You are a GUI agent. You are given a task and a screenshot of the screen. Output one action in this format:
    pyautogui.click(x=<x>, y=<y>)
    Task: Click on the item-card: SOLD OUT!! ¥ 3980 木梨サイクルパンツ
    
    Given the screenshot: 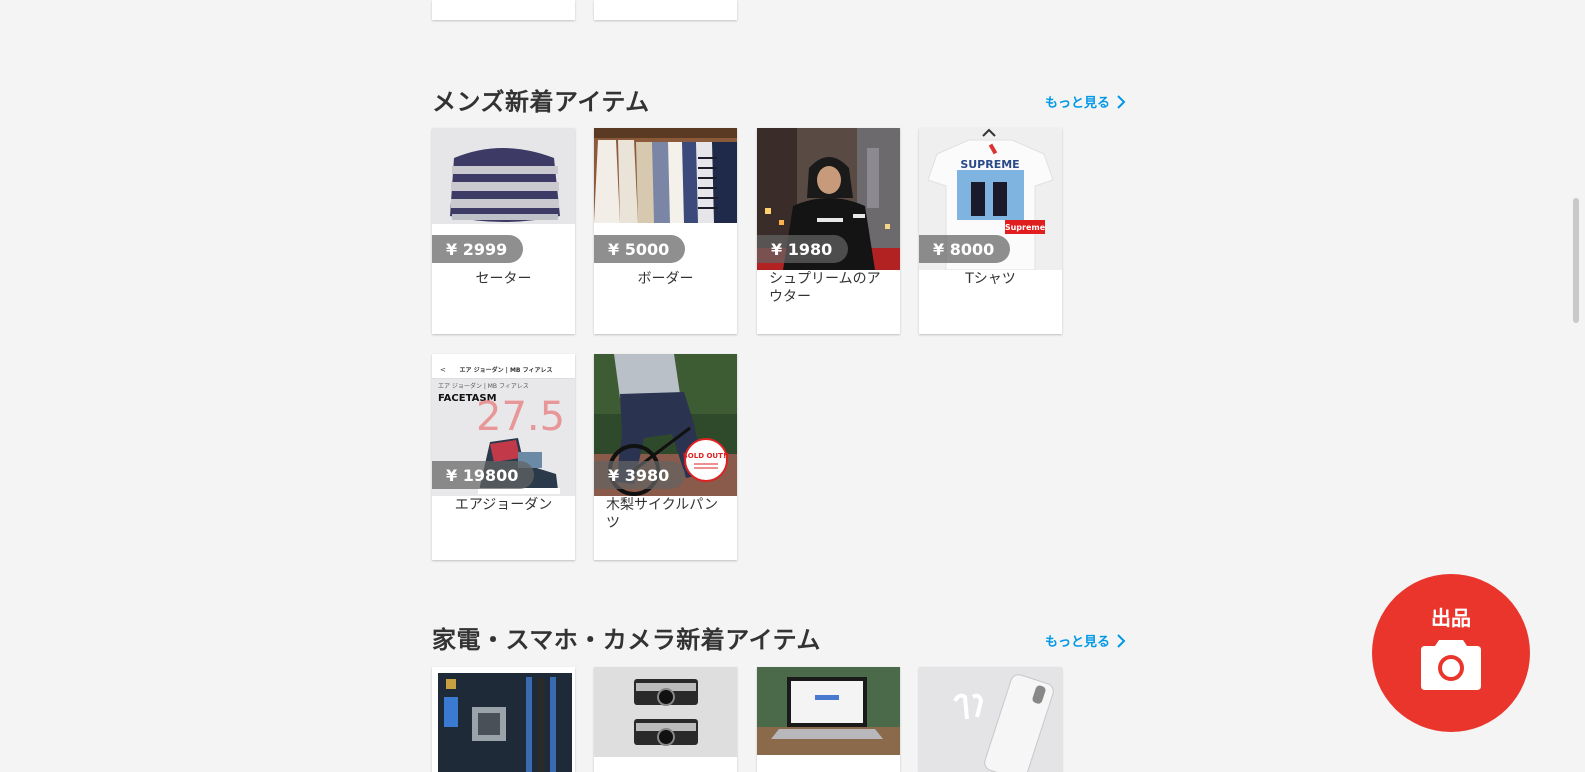 What is the action you would take?
    pyautogui.click(x=665, y=457)
    